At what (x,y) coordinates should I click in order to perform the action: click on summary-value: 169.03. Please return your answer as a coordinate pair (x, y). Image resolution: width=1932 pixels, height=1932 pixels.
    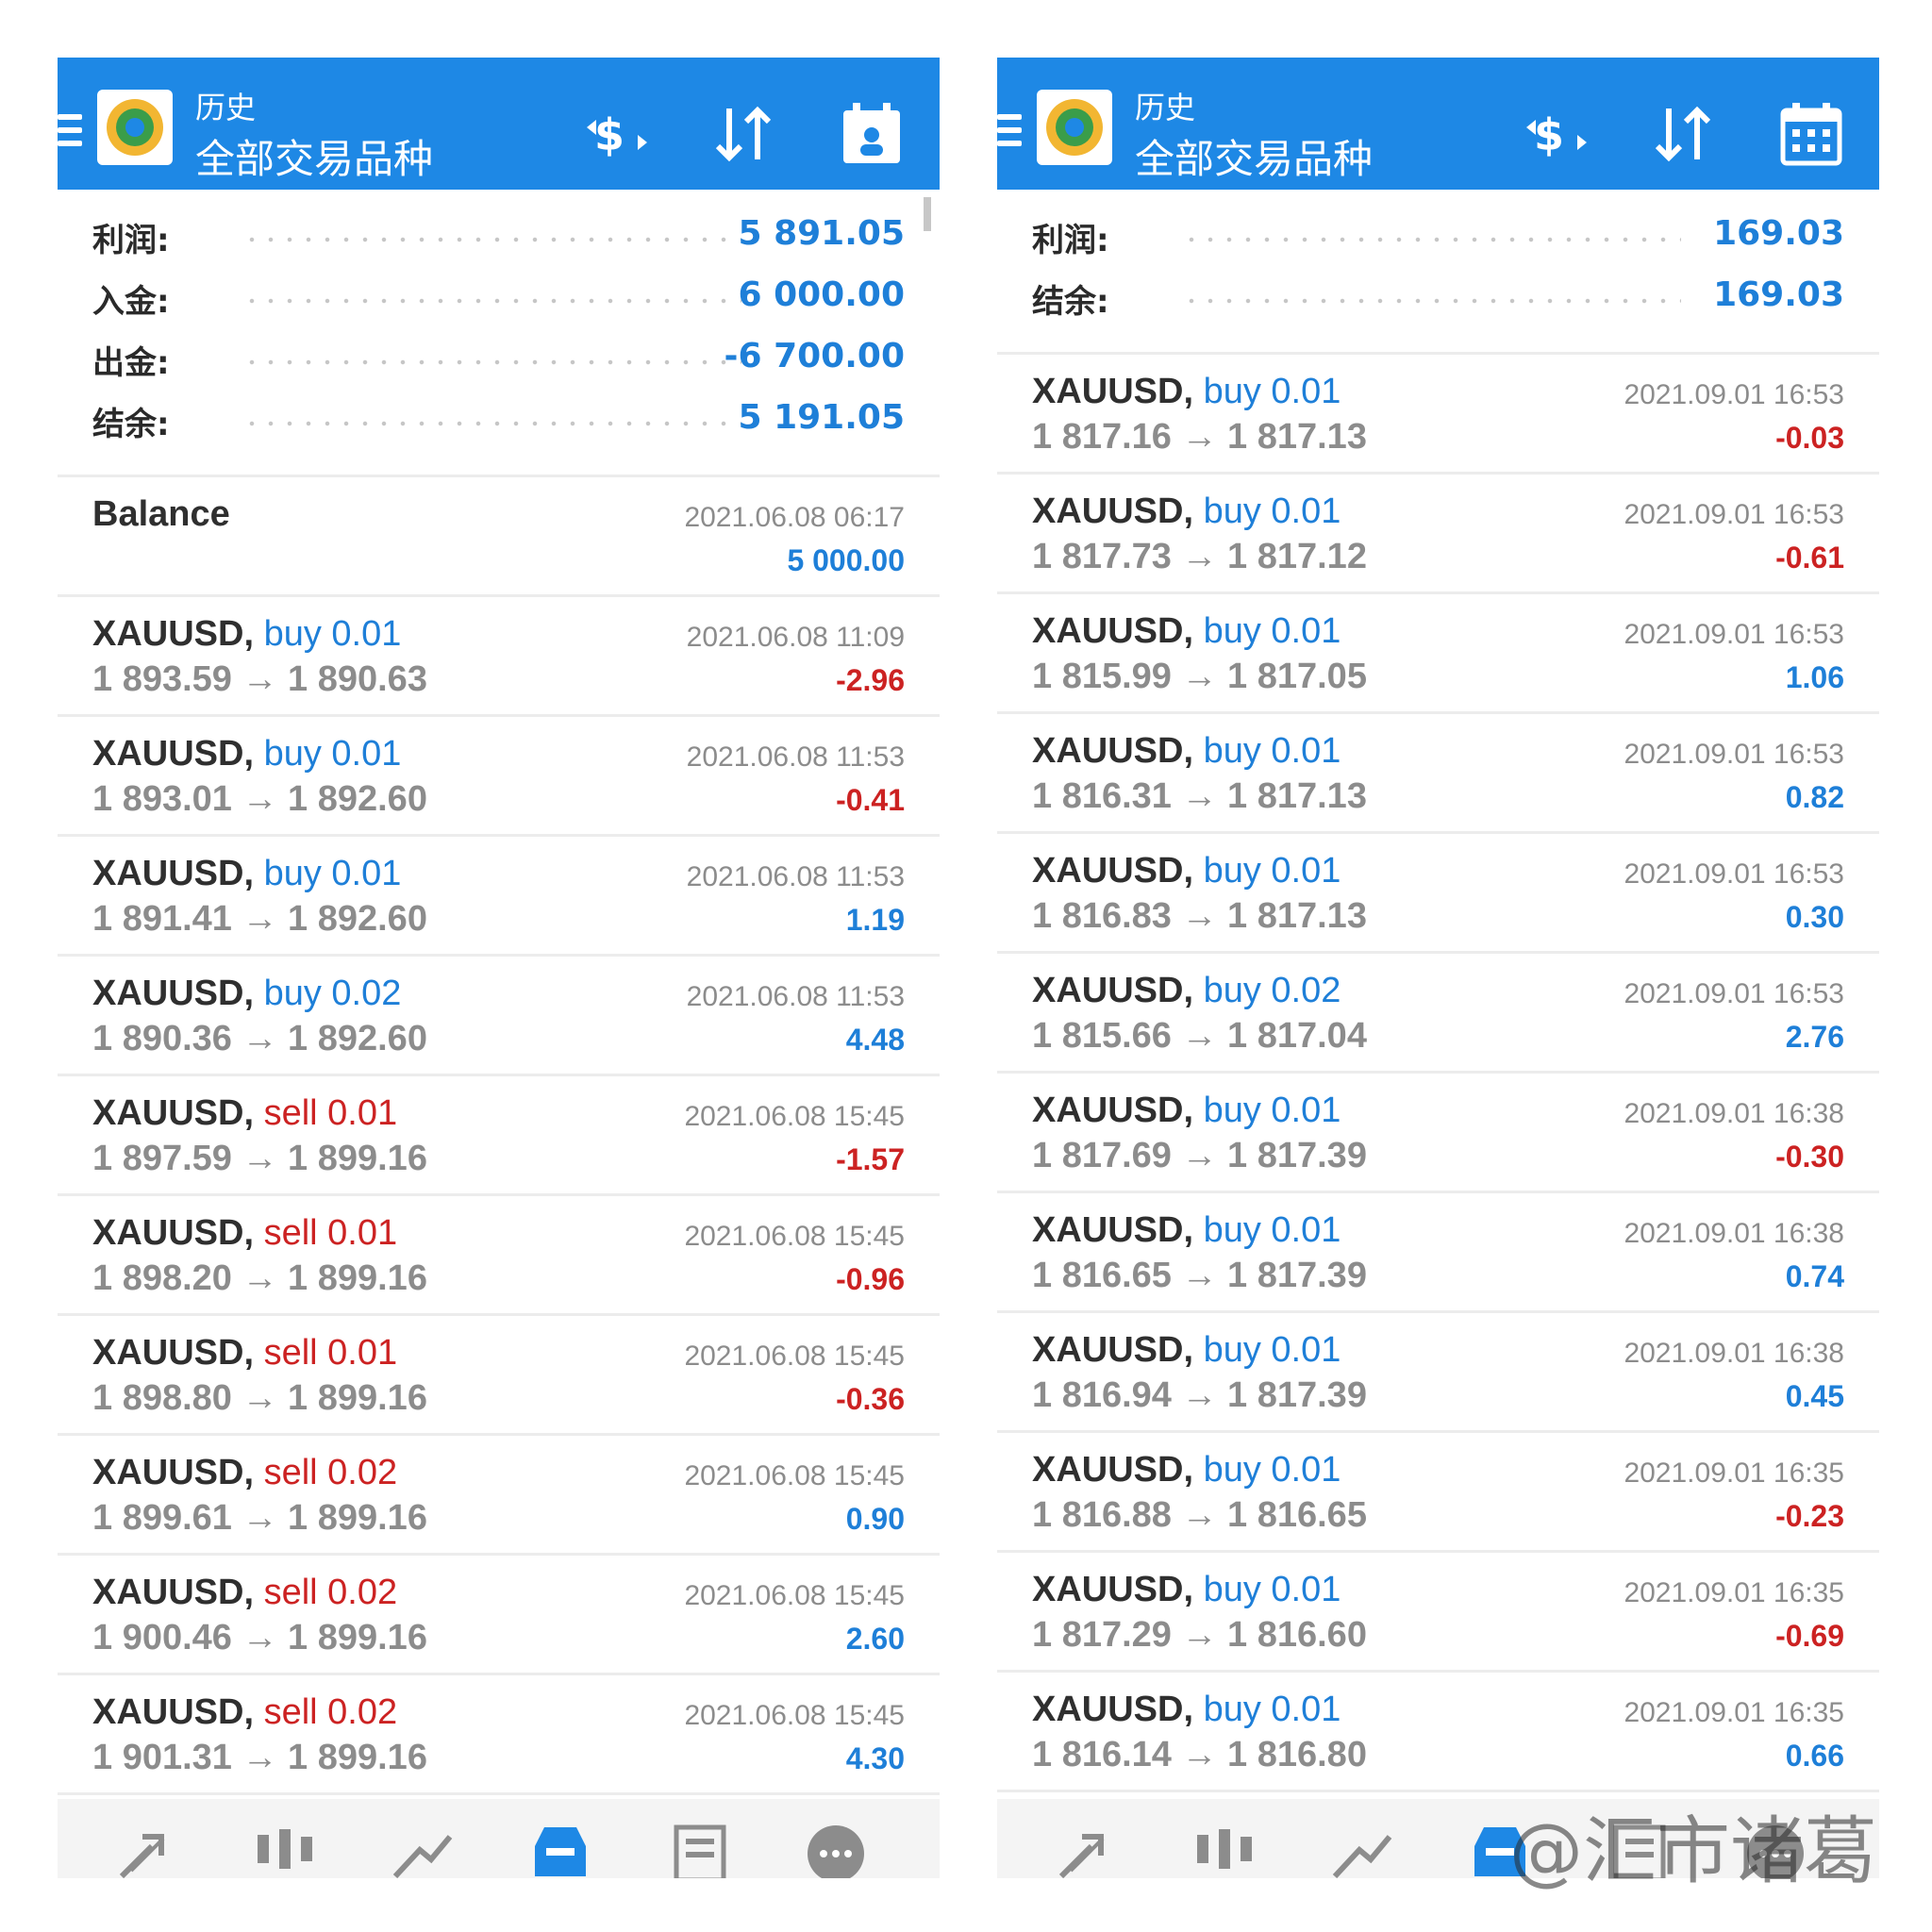
    Looking at the image, I should click on (1778, 295).